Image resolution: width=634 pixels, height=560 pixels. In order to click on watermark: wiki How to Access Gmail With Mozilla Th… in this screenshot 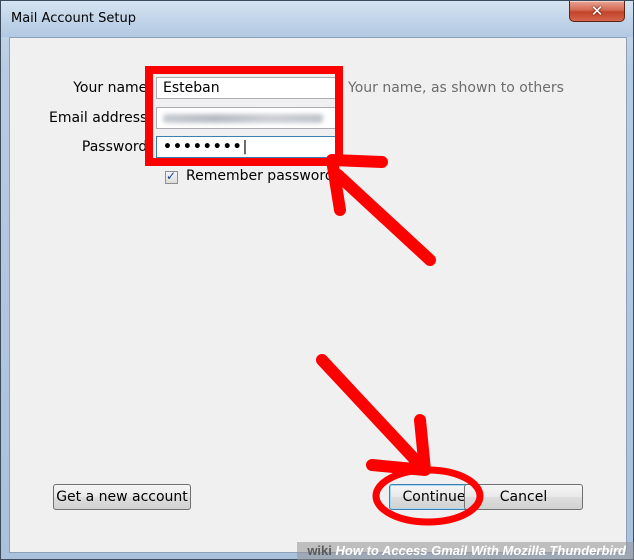, I will do `click(465, 551)`.